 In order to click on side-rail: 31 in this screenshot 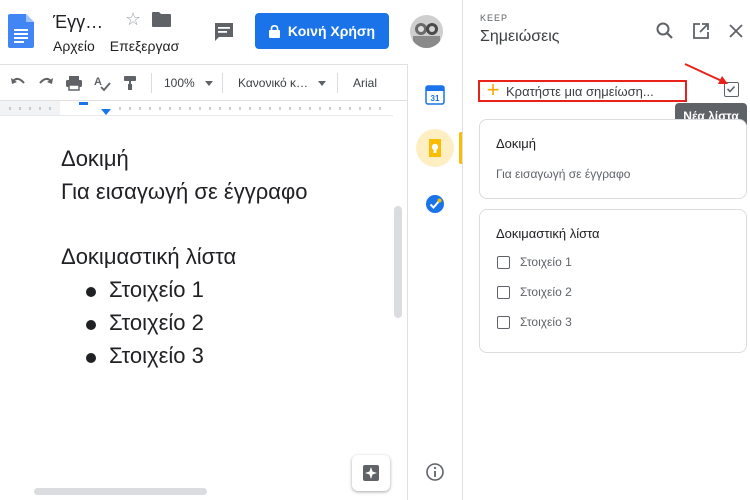, I will do `click(435, 282)`.